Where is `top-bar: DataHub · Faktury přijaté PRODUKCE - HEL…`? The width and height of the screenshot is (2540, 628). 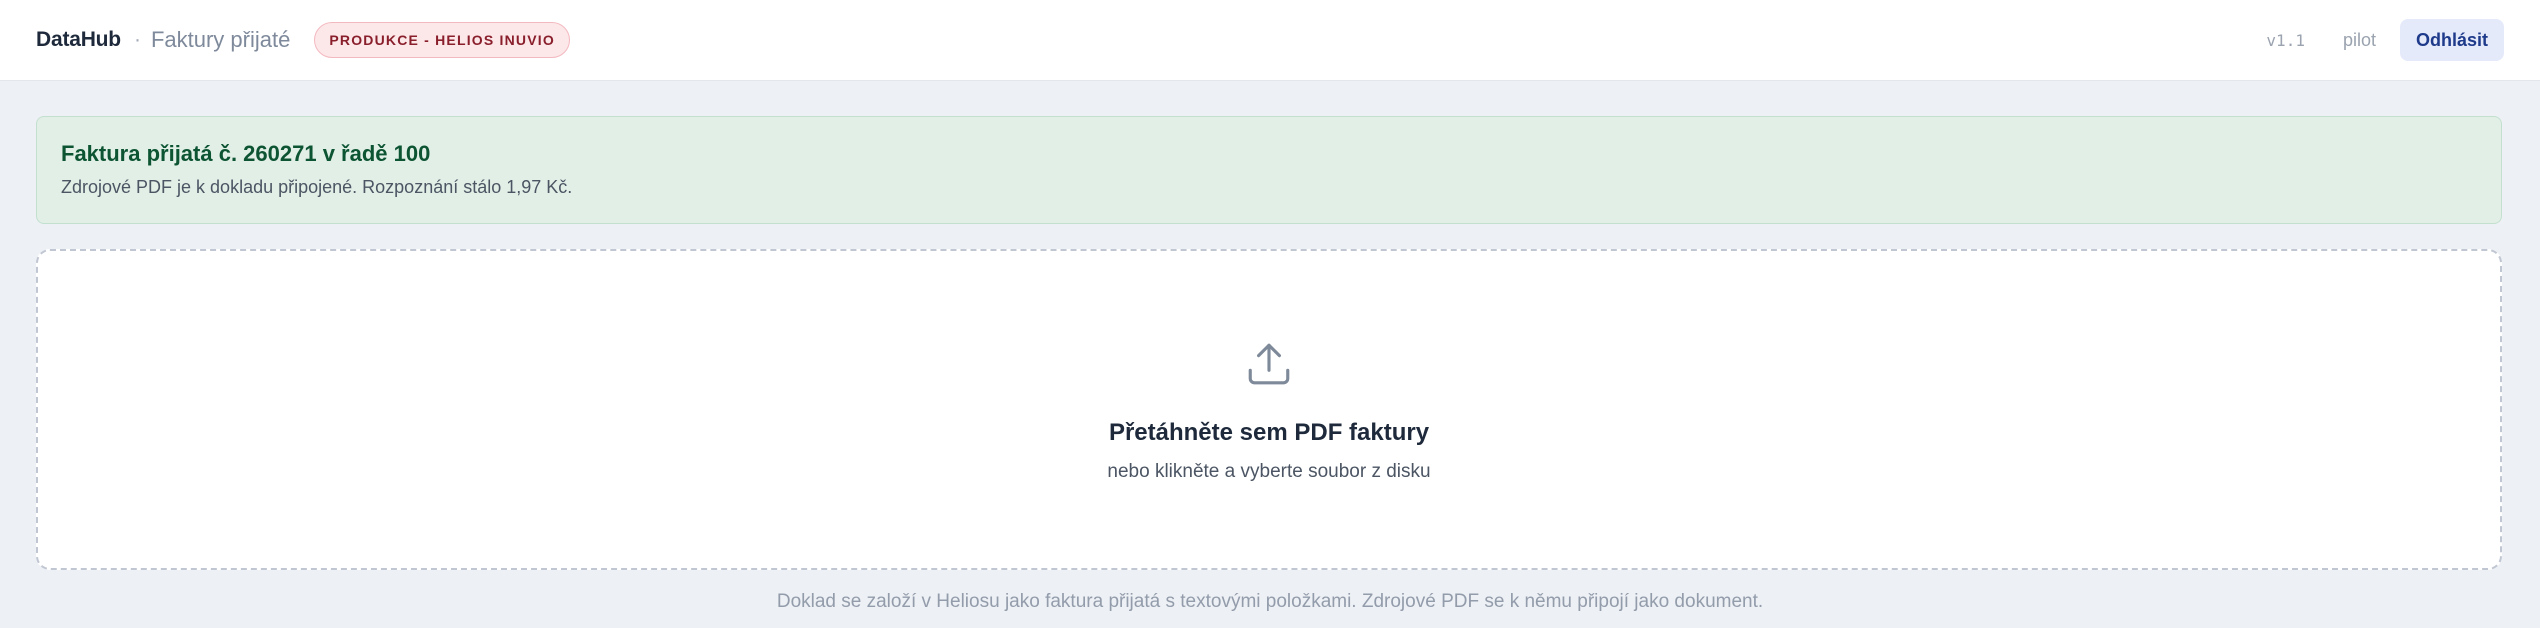 top-bar: DataHub · Faktury přijaté PRODUKCE - HEL… is located at coordinates (1270, 40).